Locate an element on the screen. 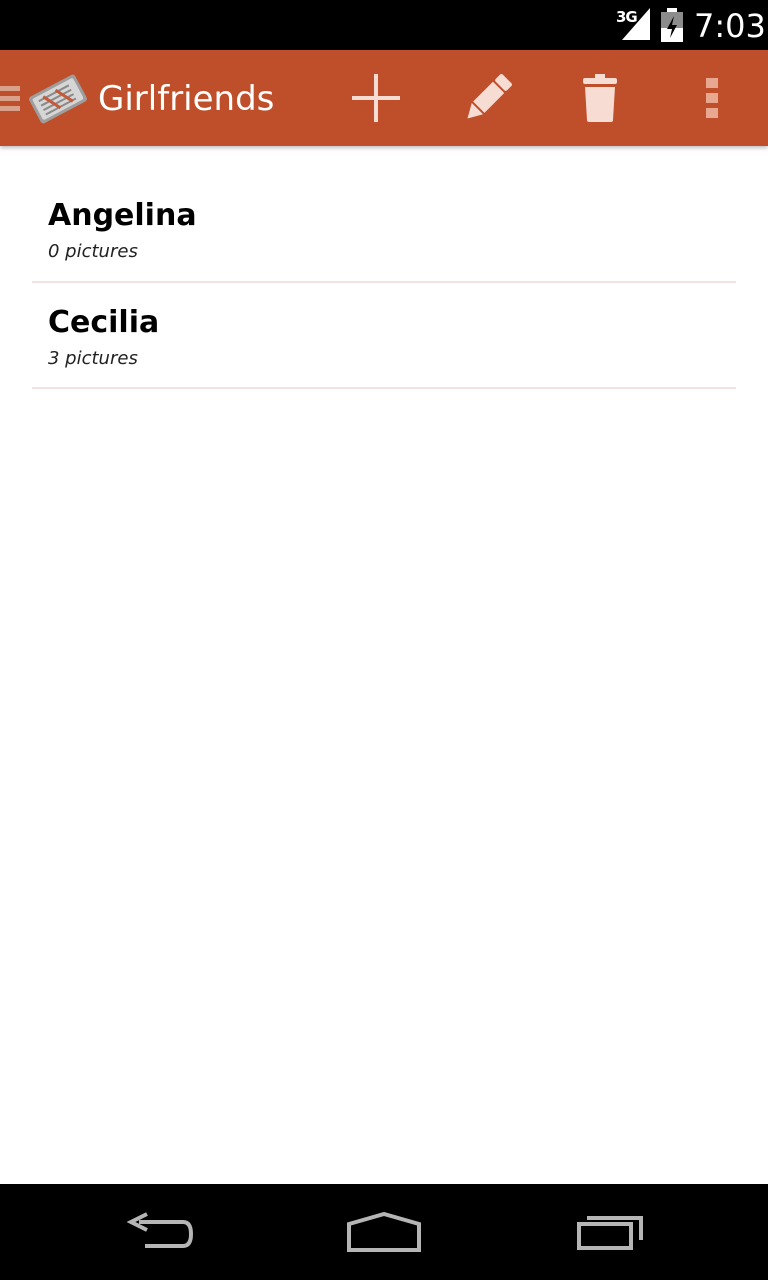 Image resolution: width=768 pixels, height=1280 pixels. edit-button is located at coordinates (488, 98).